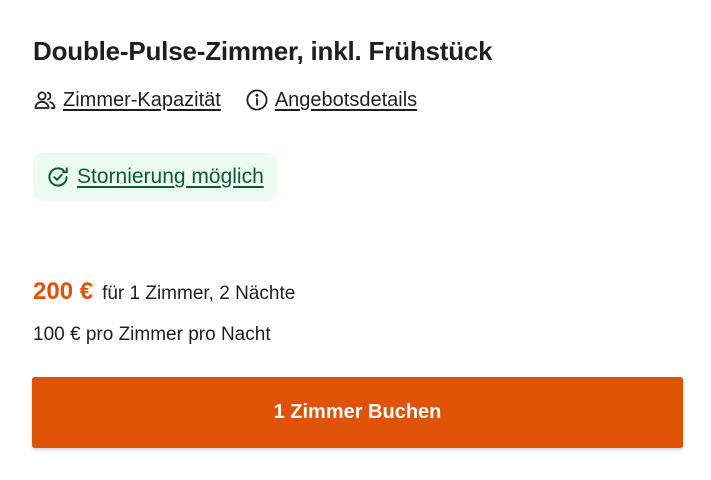 This screenshot has width=711, height=480. I want to click on total-price: 200 €, so click(63, 291).